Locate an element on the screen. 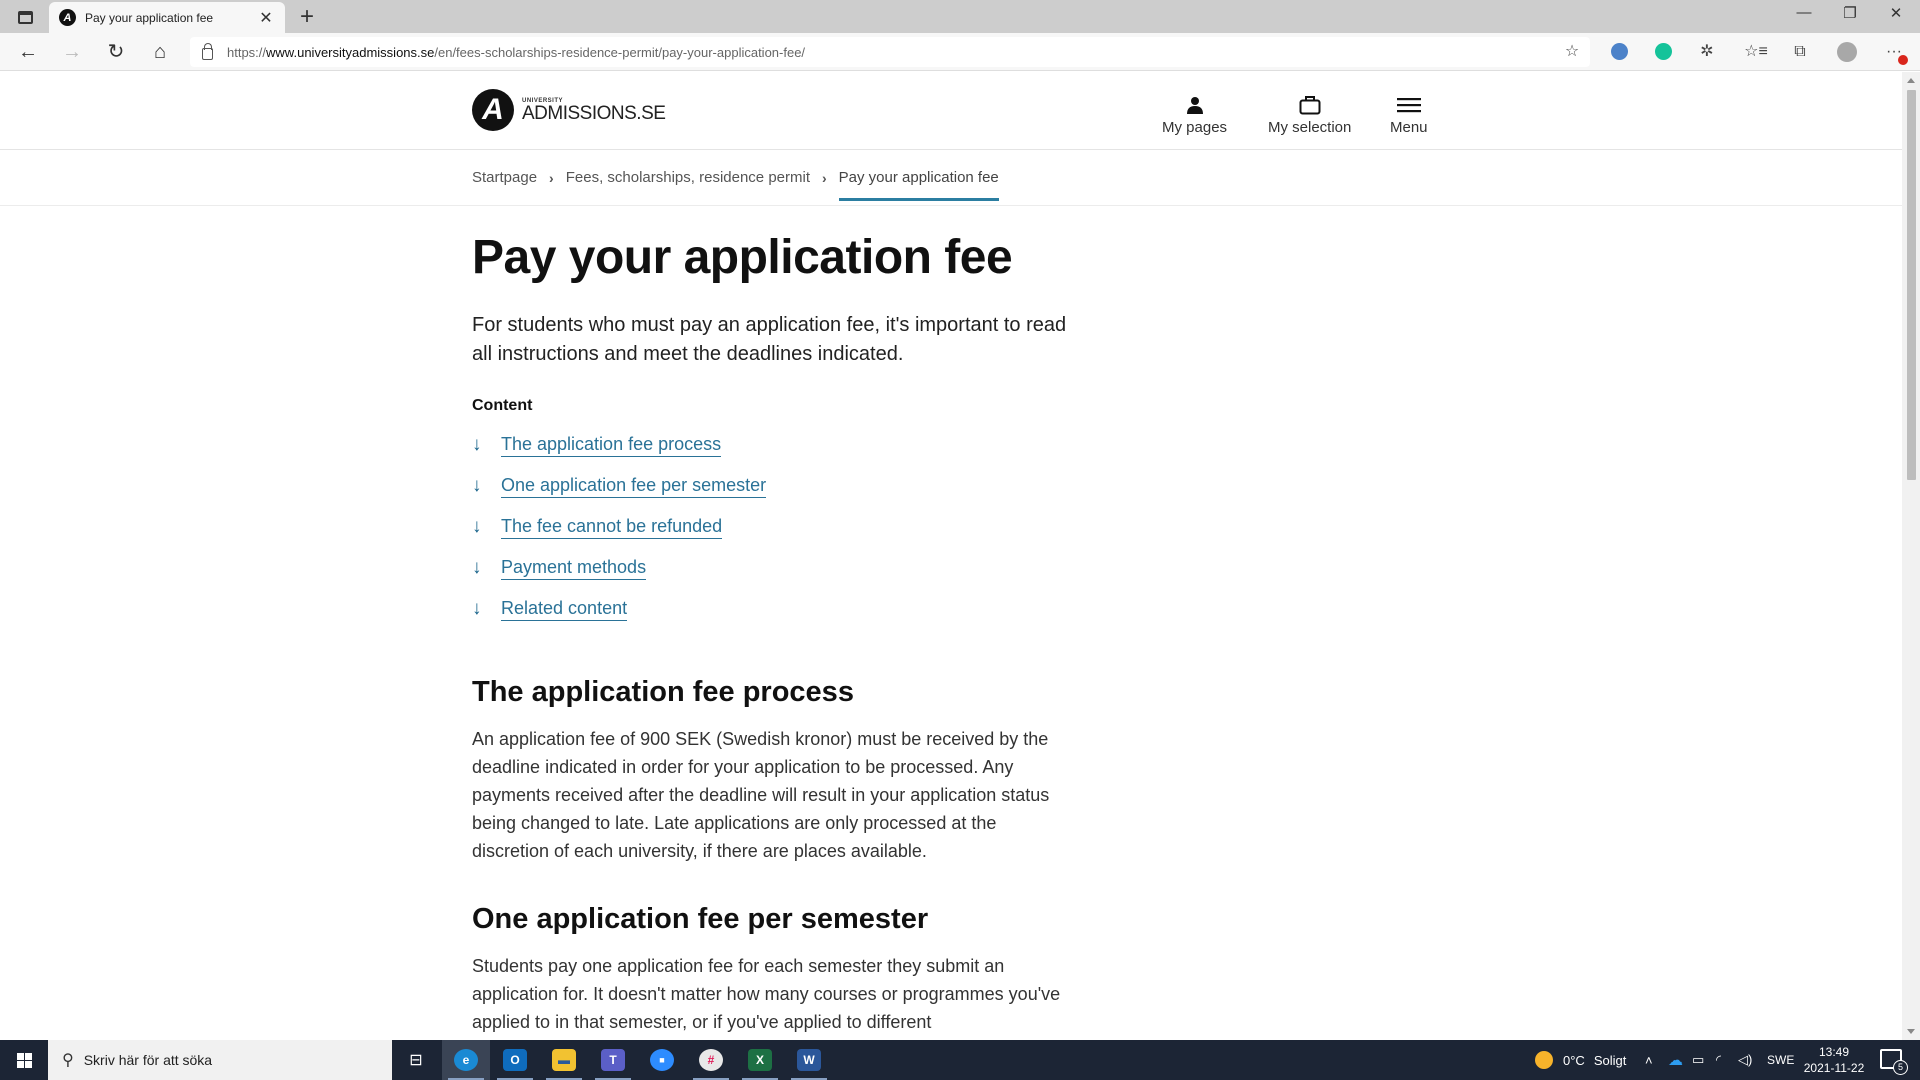 Image resolution: width=1920 pixels, height=1080 pixels. logo-mark-icon: A is located at coordinates (493, 110).